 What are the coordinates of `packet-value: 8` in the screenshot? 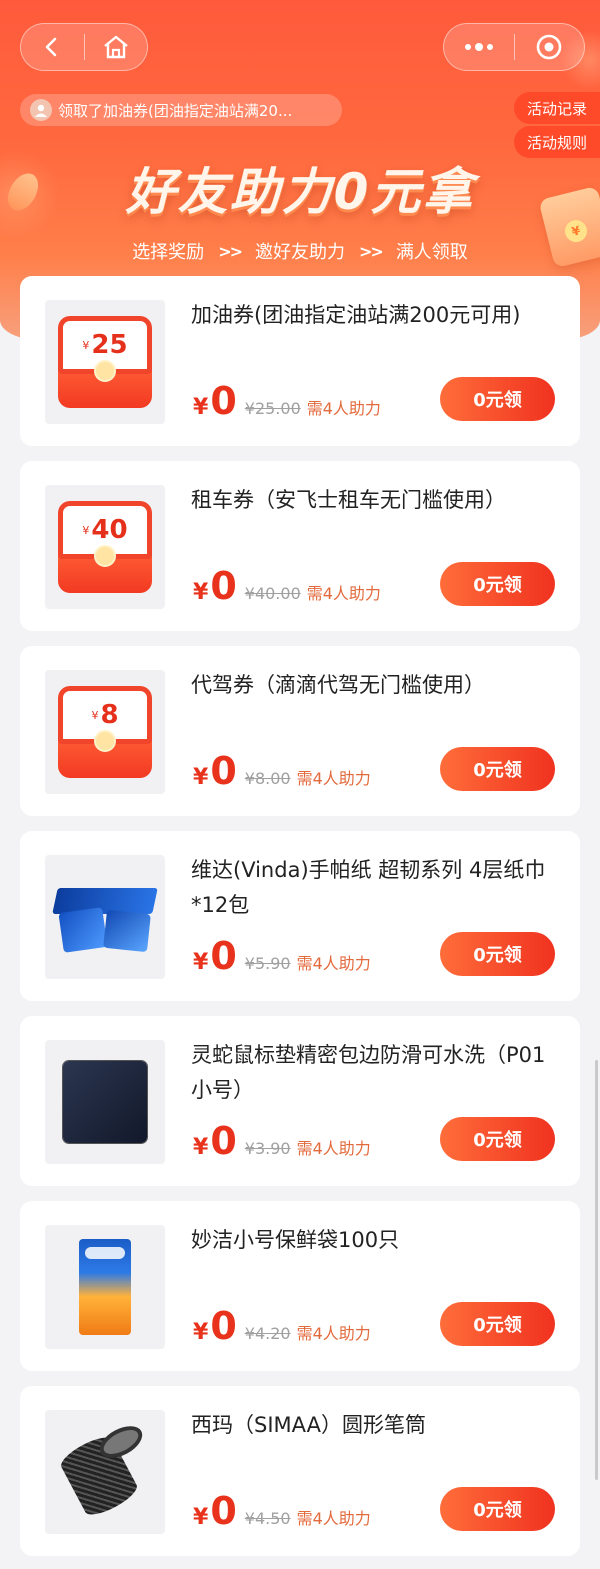 It's located at (109, 715).